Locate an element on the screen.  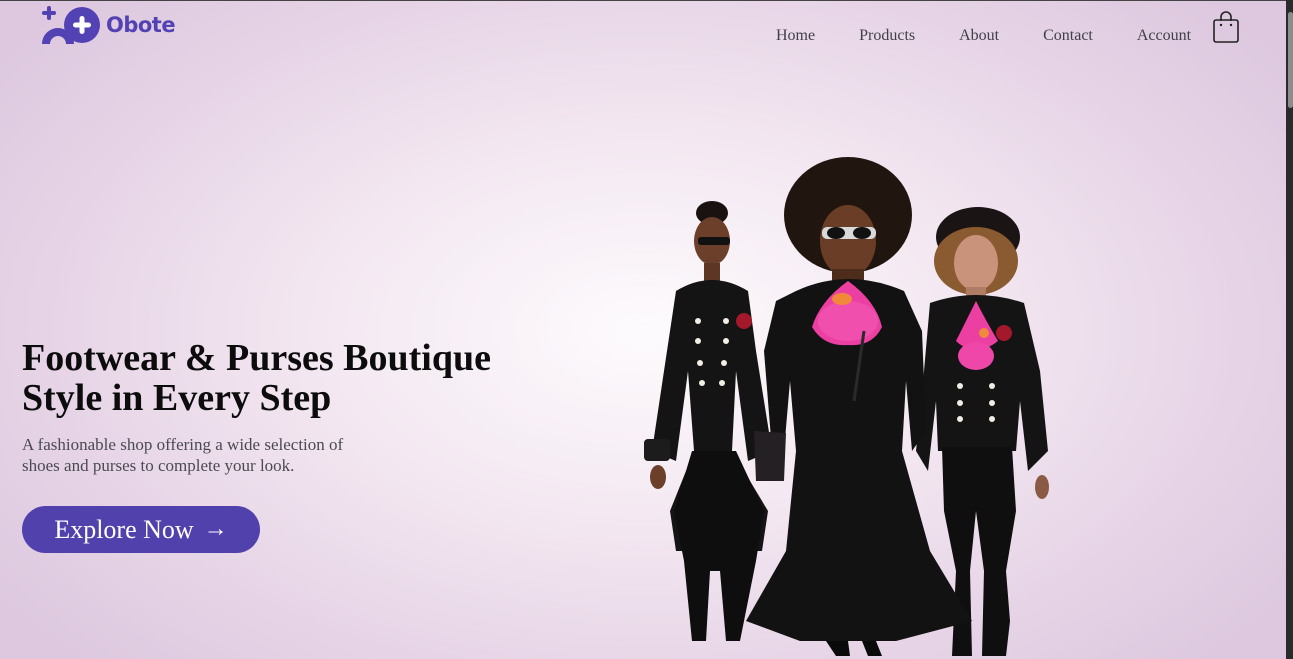
main-nav: Home Products About Contact Account is located at coordinates (983, 36).